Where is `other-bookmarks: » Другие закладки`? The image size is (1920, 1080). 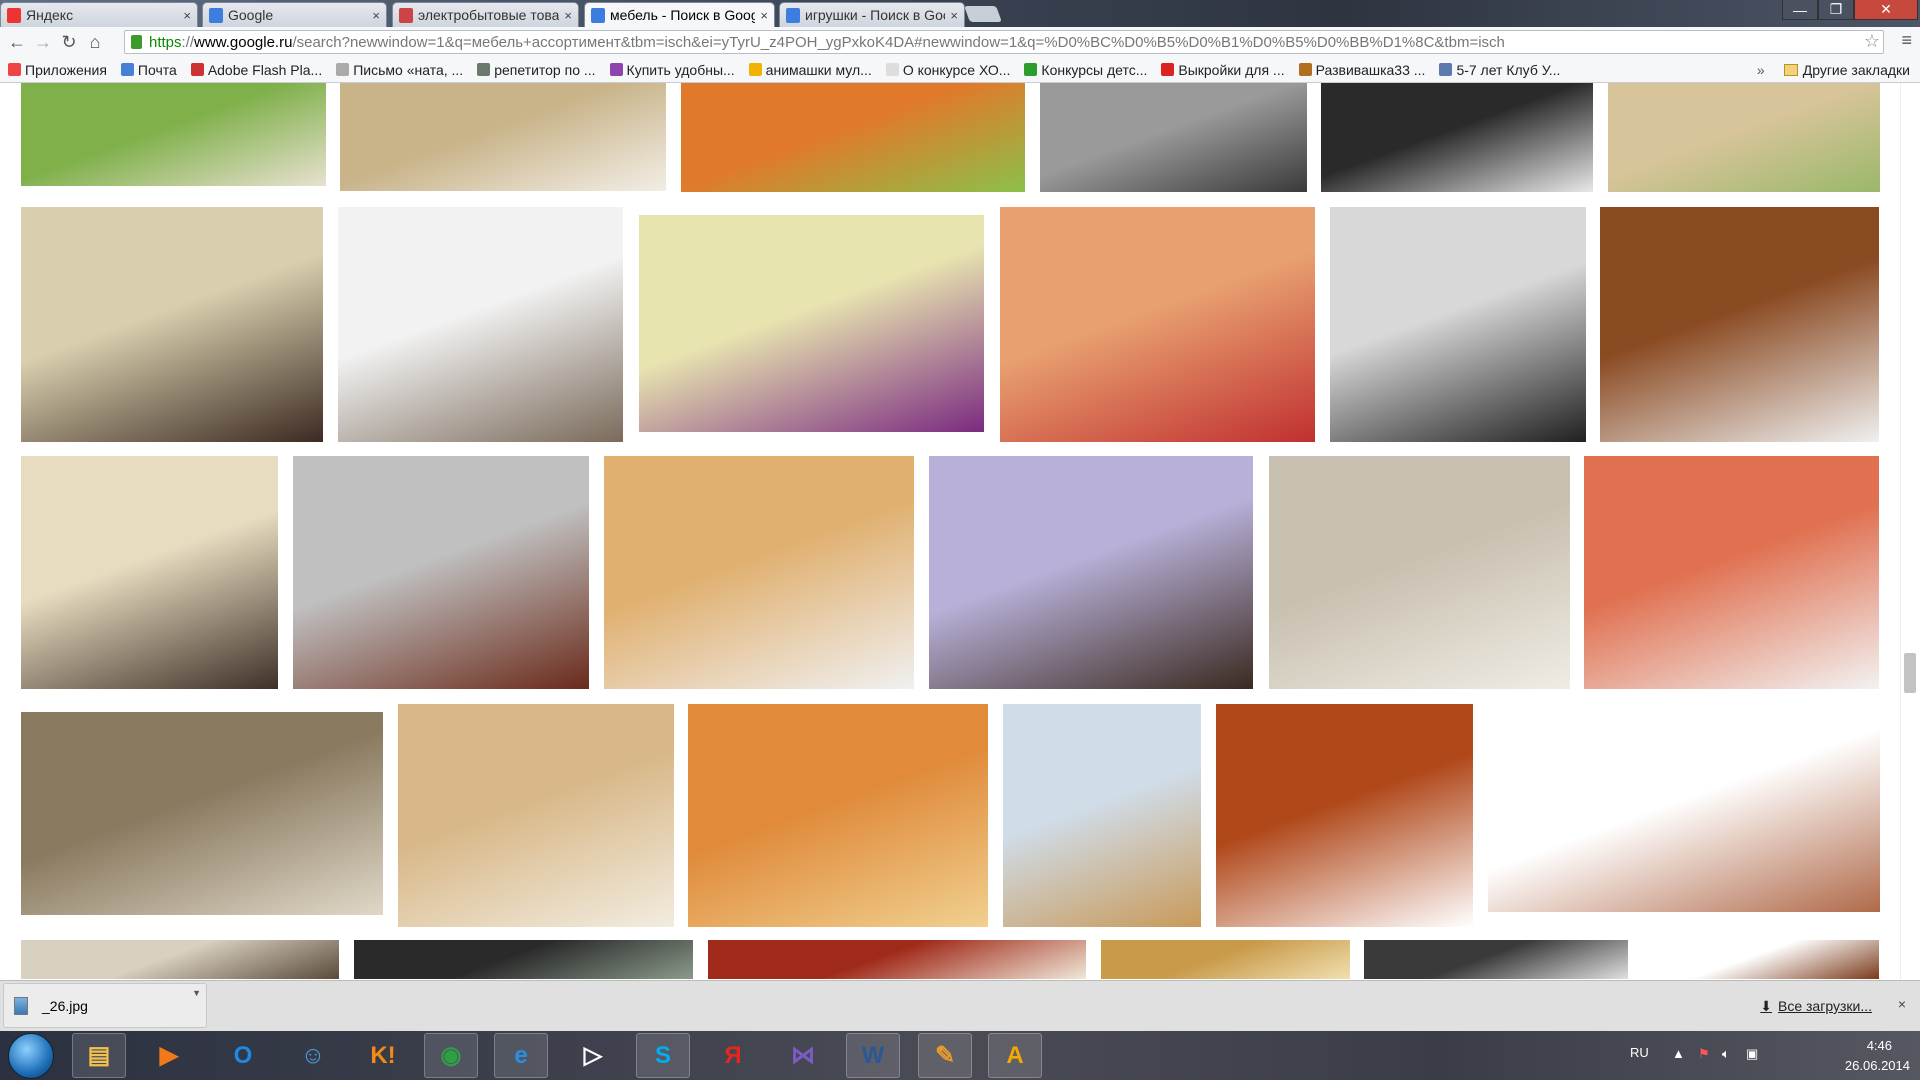
other-bookmarks: » Другие закладки is located at coordinates (1833, 70).